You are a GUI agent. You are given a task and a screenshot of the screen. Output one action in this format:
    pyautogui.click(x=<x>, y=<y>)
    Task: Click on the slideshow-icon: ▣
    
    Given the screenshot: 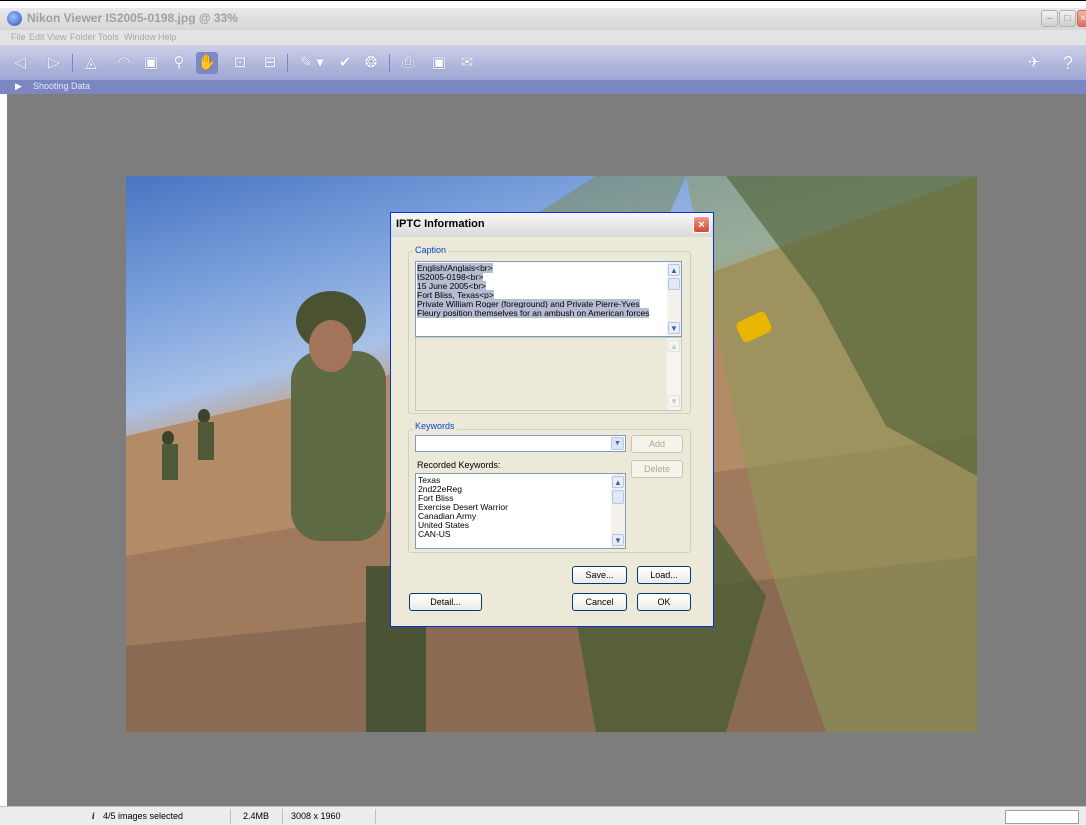 What is the action you would take?
    pyautogui.click(x=151, y=63)
    